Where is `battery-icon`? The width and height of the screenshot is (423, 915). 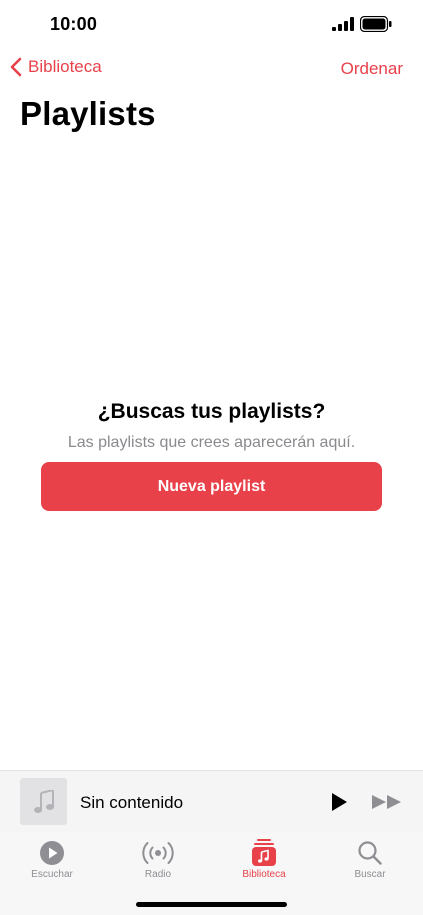 battery-icon is located at coordinates (376, 24).